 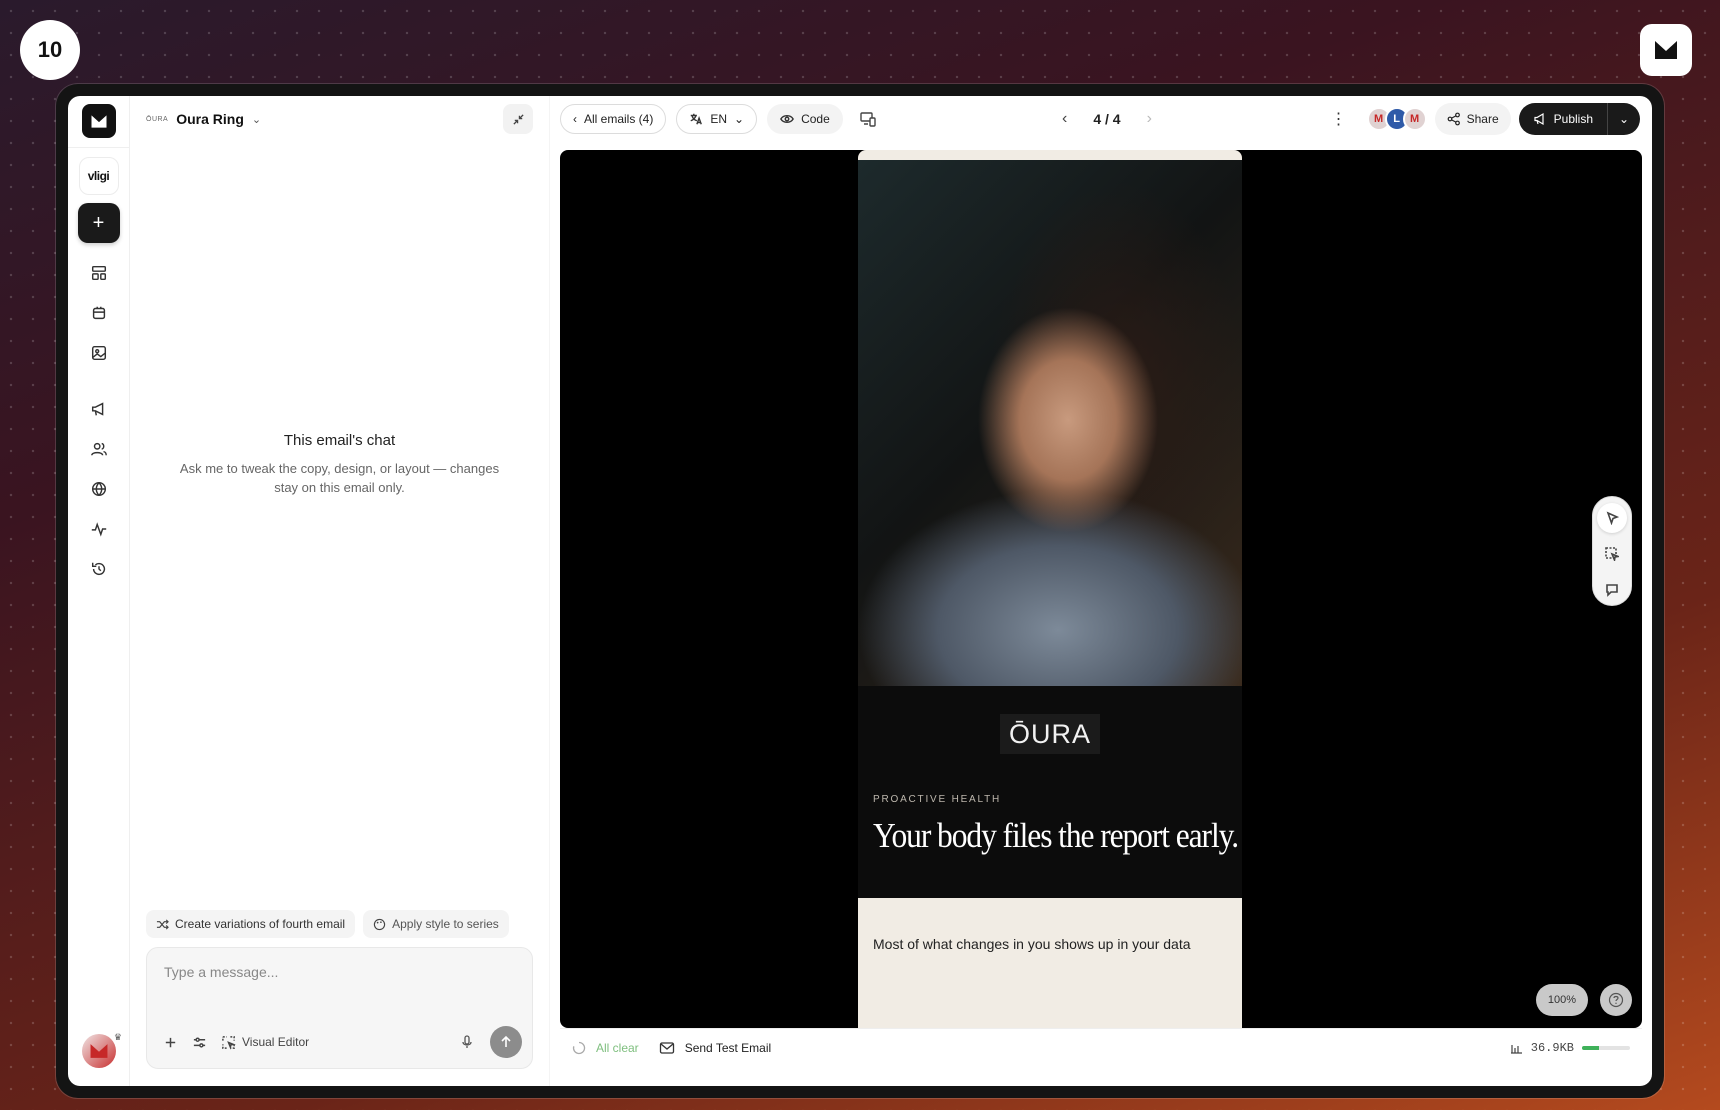 What do you see at coordinates (379, 924) in the screenshot?
I see `palette-icon` at bounding box center [379, 924].